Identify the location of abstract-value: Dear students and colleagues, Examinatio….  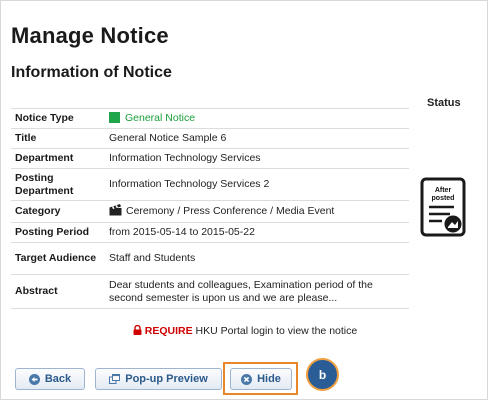
(257, 291).